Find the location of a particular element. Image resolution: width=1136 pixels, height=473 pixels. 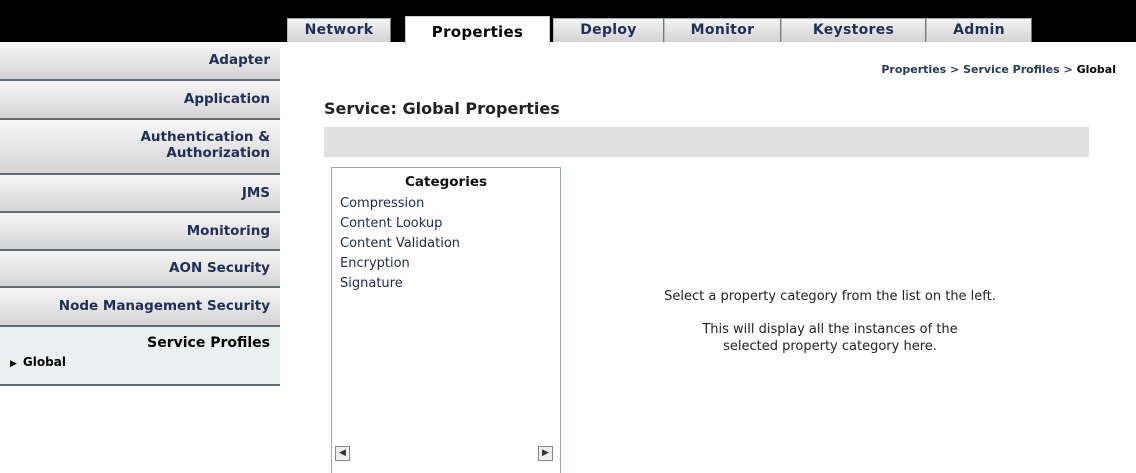

sidebar-subitem-global: ▶ Global is located at coordinates (135, 362).